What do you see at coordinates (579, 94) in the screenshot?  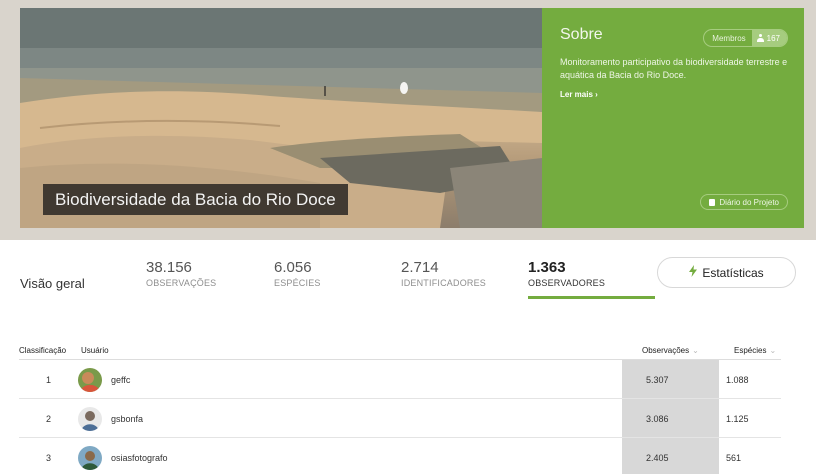 I see `read-more-link: Ler mais ›` at bounding box center [579, 94].